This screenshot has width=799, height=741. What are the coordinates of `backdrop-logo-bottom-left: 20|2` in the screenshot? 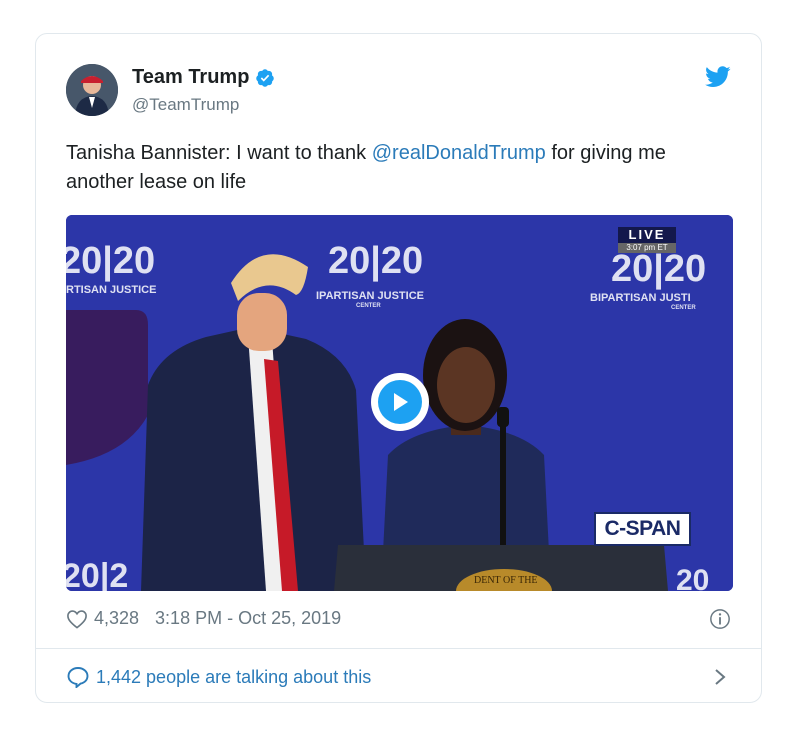 It's located at (97, 574).